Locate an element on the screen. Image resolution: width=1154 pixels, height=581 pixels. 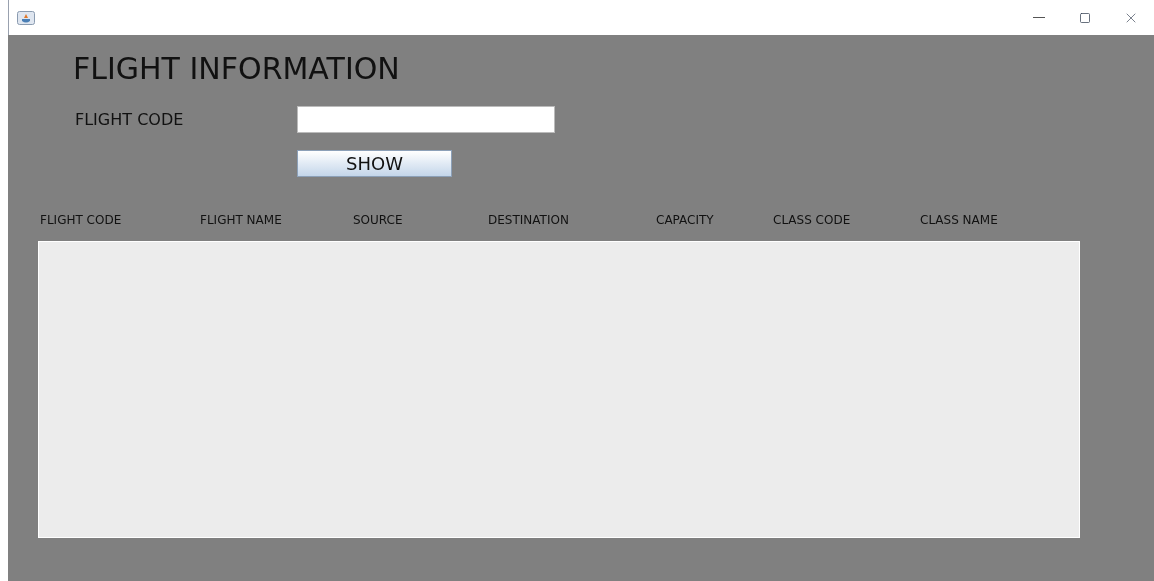
flight-code-field is located at coordinates (426, 119).